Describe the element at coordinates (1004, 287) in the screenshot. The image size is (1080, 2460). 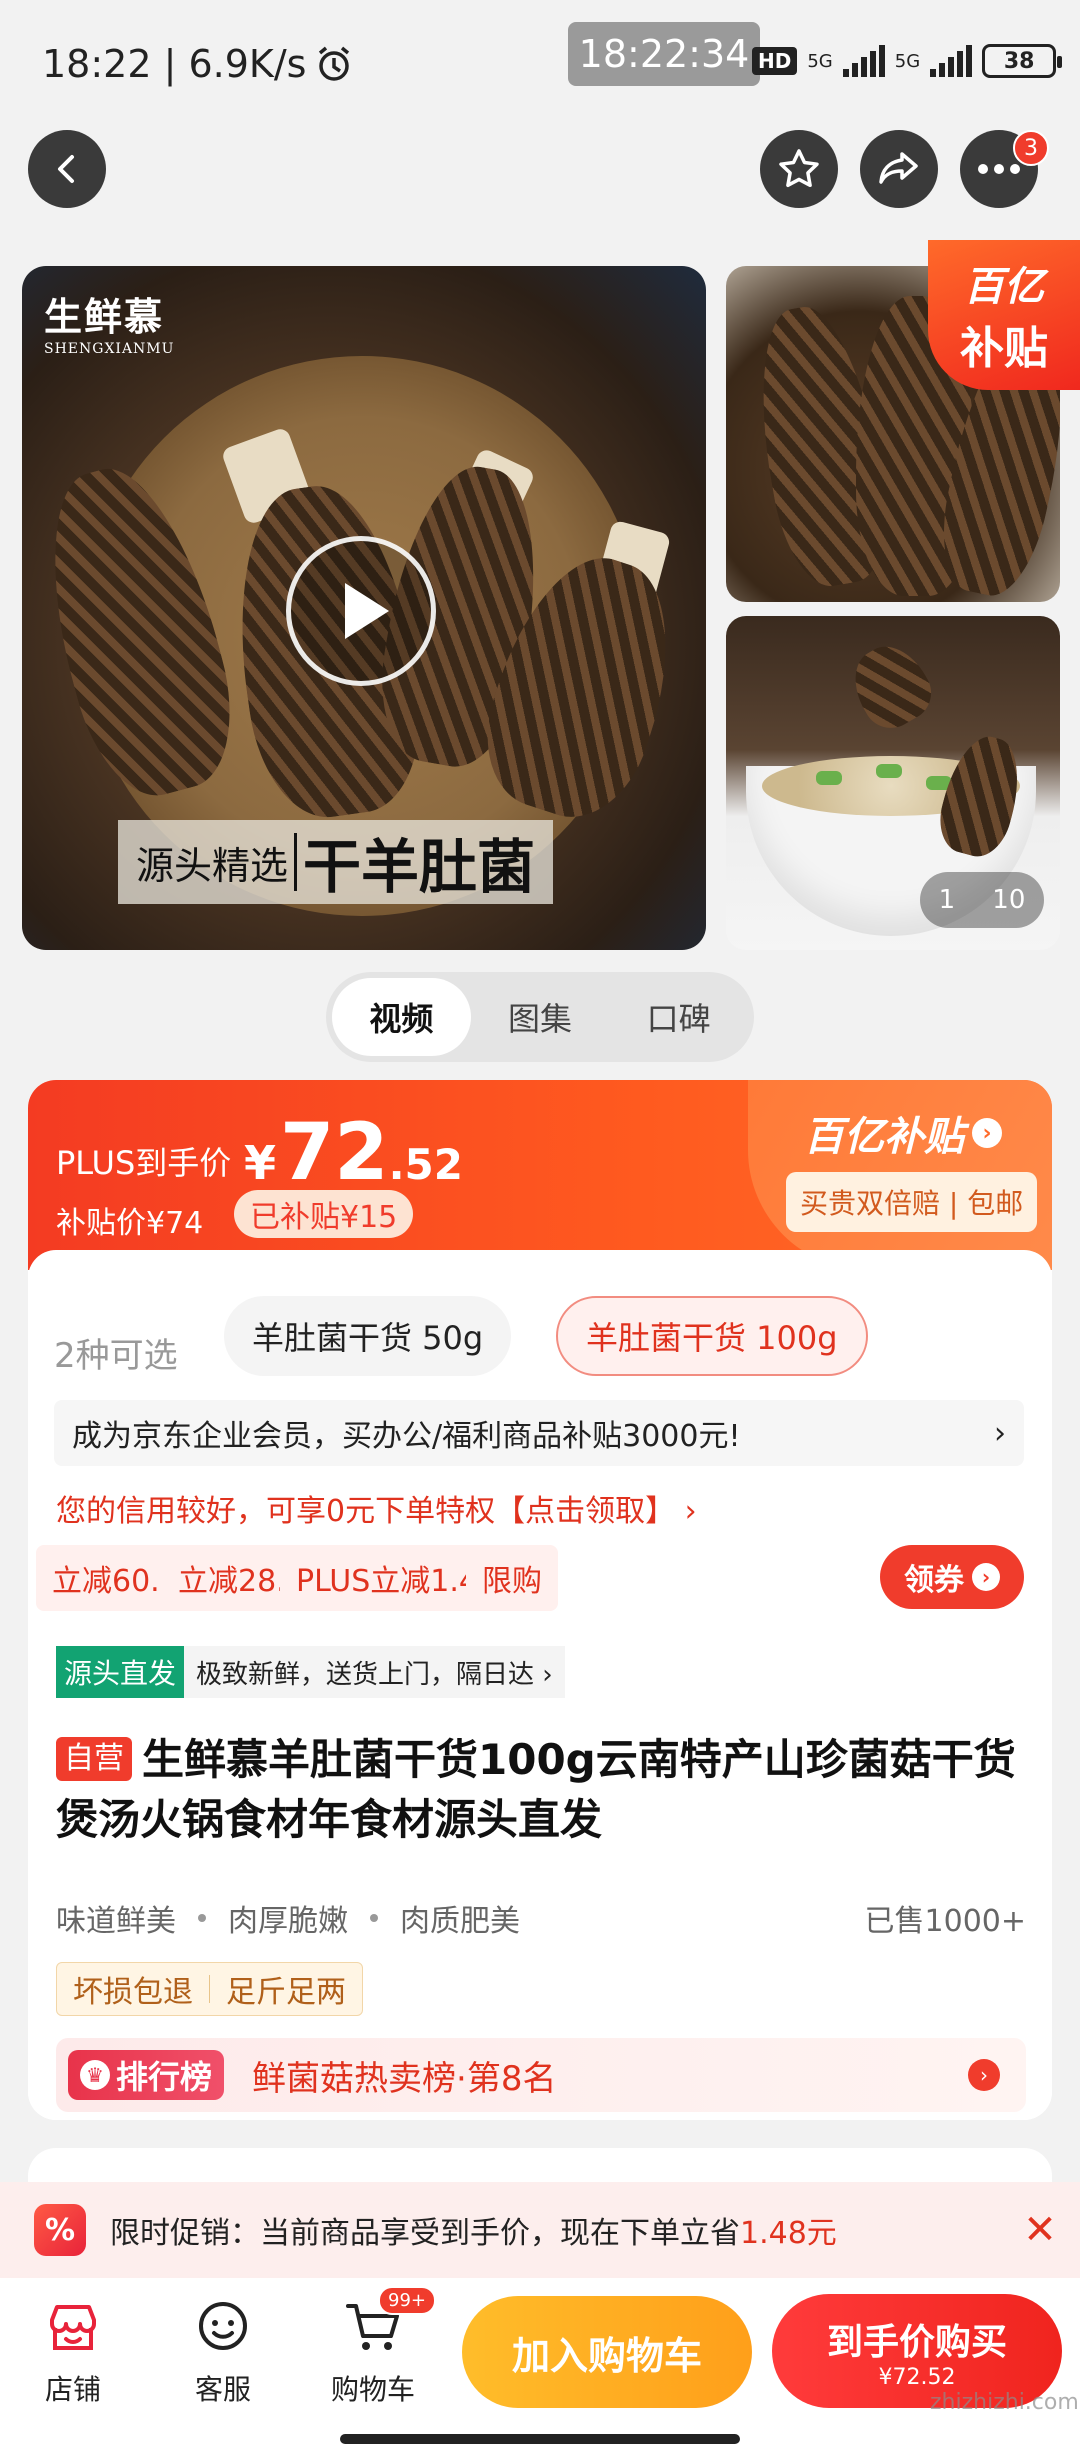
I see `subsidy-badge-line1: 百亿` at that location.